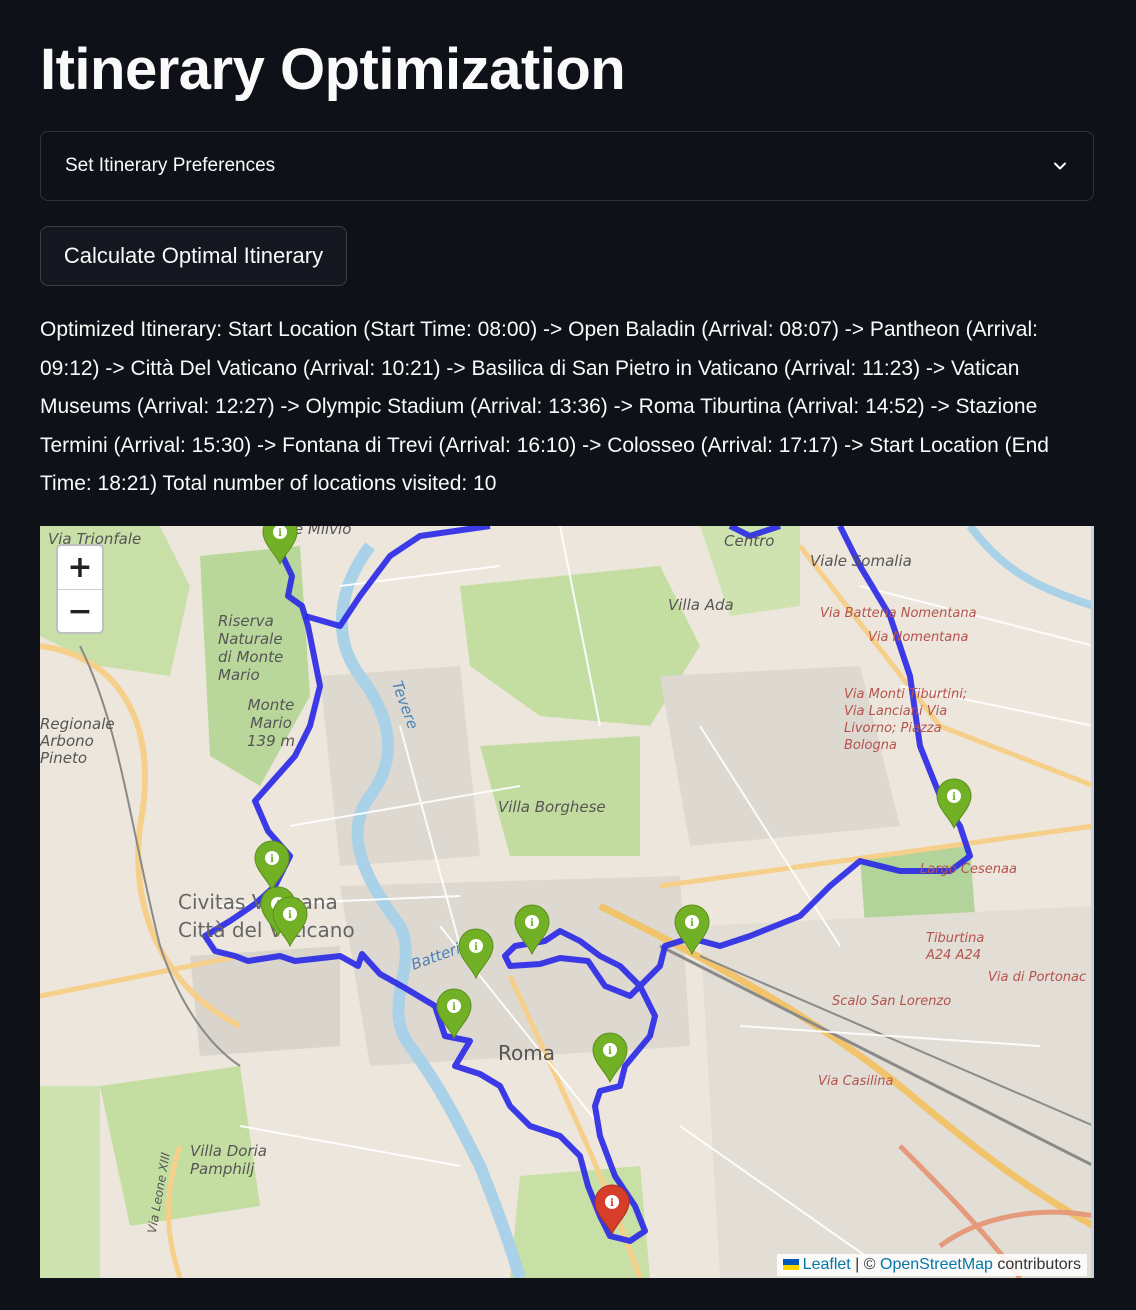 The height and width of the screenshot is (1310, 1136). What do you see at coordinates (270, 723) in the screenshot?
I see `map-label-monte-mario: Monte Mario 139 m` at bounding box center [270, 723].